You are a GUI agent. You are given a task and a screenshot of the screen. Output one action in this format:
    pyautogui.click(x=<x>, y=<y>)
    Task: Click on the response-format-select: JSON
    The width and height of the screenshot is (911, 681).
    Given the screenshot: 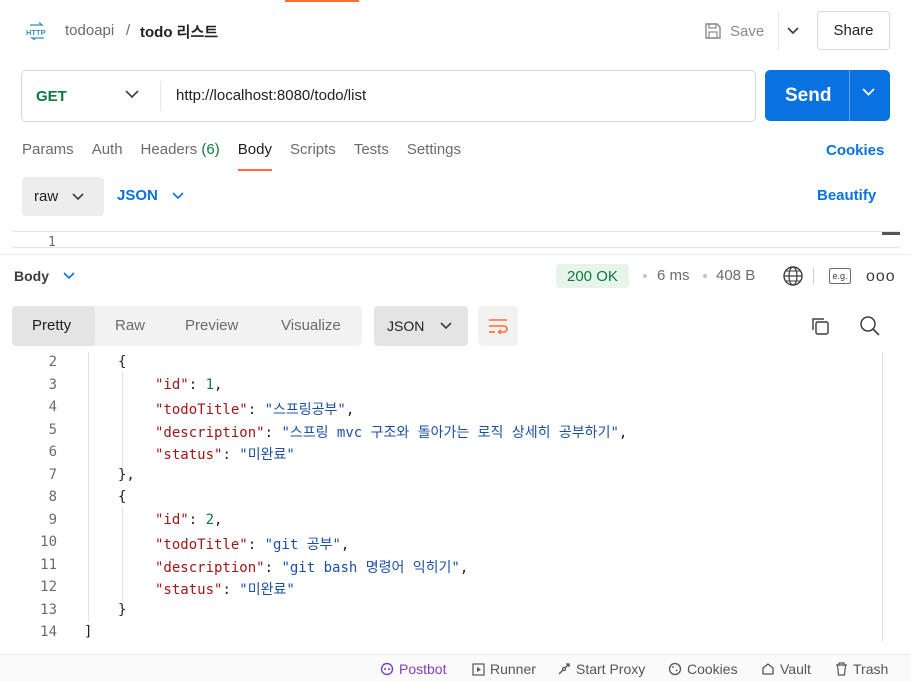 What is the action you would take?
    pyautogui.click(x=421, y=326)
    